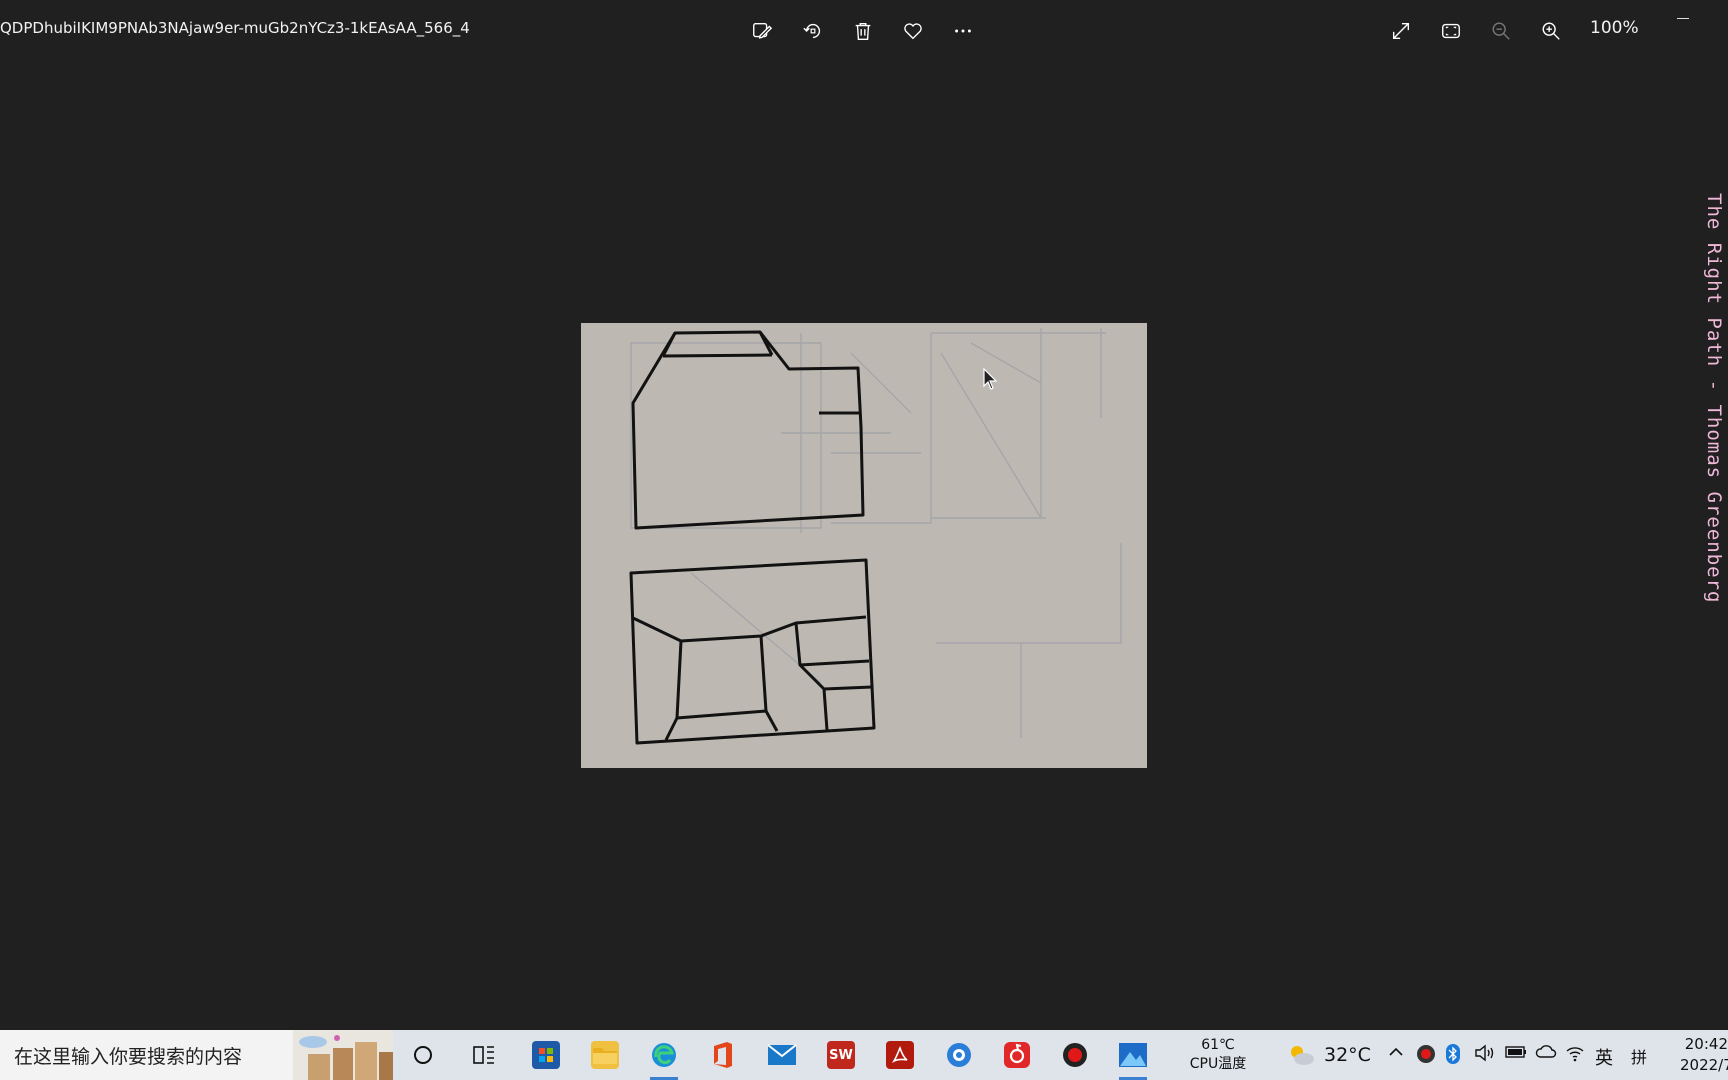 Image resolution: width=1728 pixels, height=1080 pixels. I want to click on app-blue-icon, so click(959, 1055).